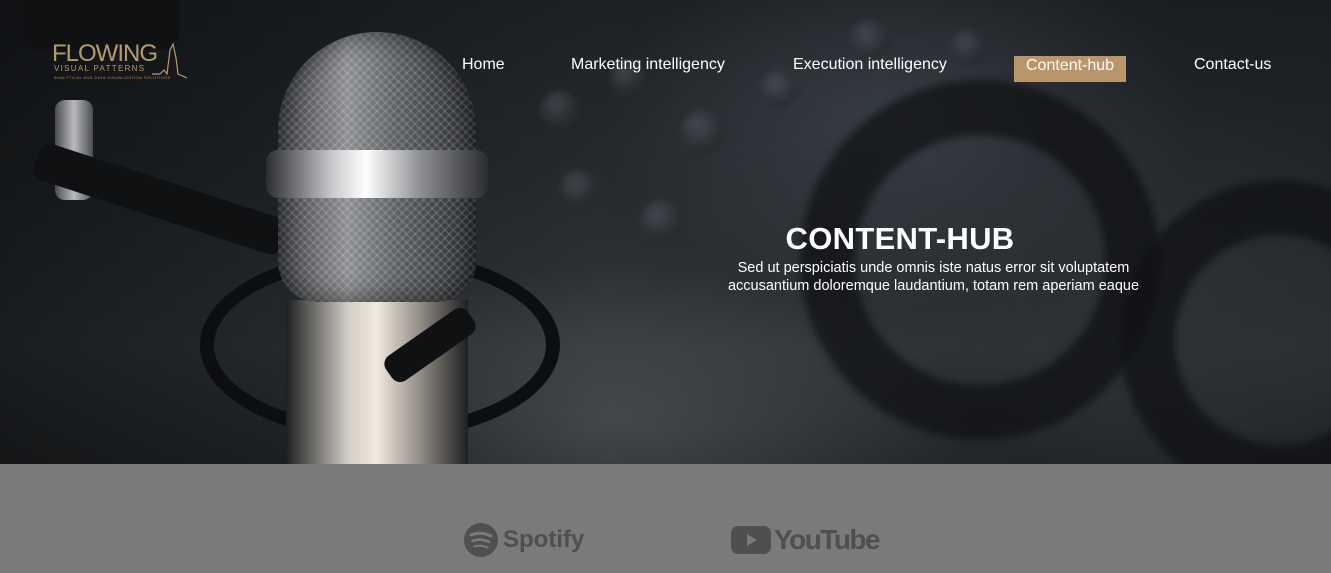 The width and height of the screenshot is (1331, 573). Describe the element at coordinates (544, 539) in the screenshot. I see `spotify-label: Spotify` at that location.